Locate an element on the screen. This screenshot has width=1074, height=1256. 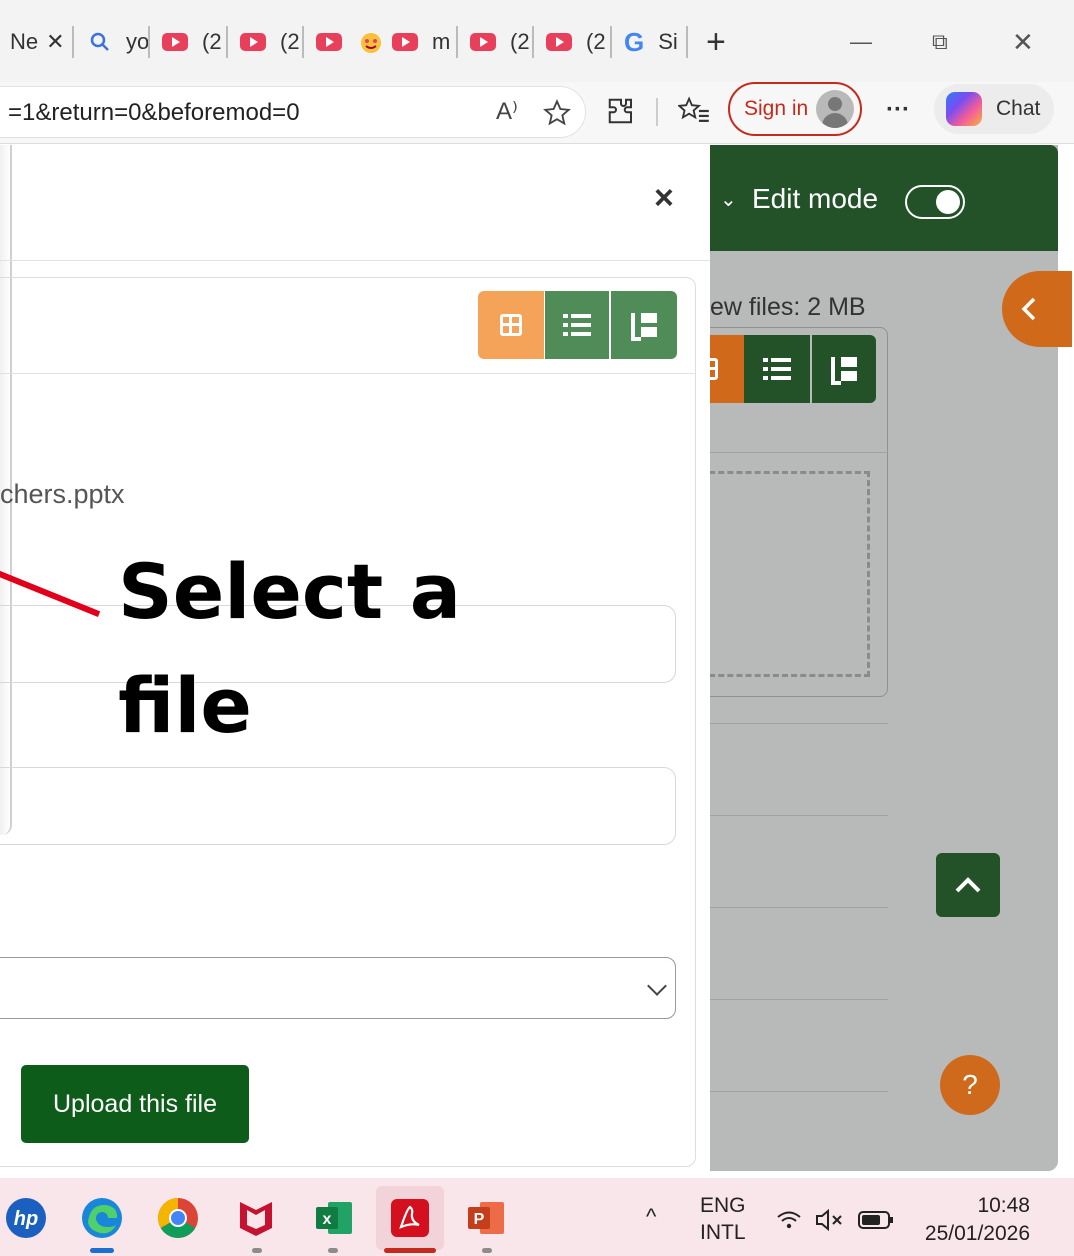
dialog-close-button: × is located at coordinates (664, 198).